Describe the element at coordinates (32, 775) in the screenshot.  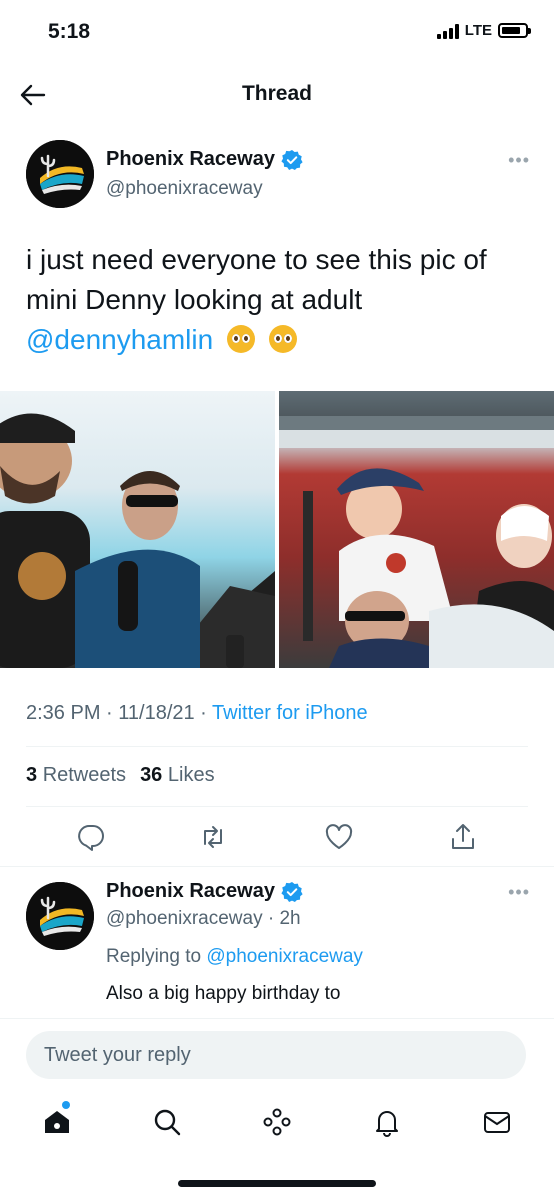
I see `retweets-count: 3` at that location.